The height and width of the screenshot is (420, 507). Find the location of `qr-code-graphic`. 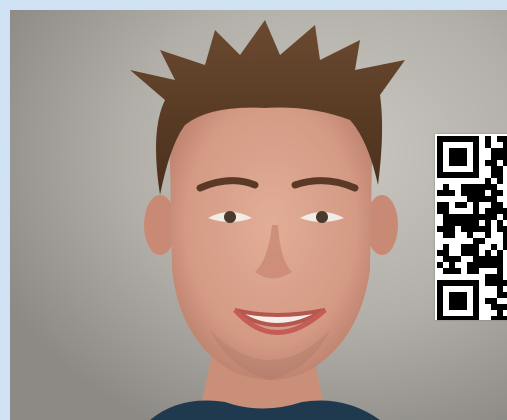

qr-code-graphic is located at coordinates (472, 228).